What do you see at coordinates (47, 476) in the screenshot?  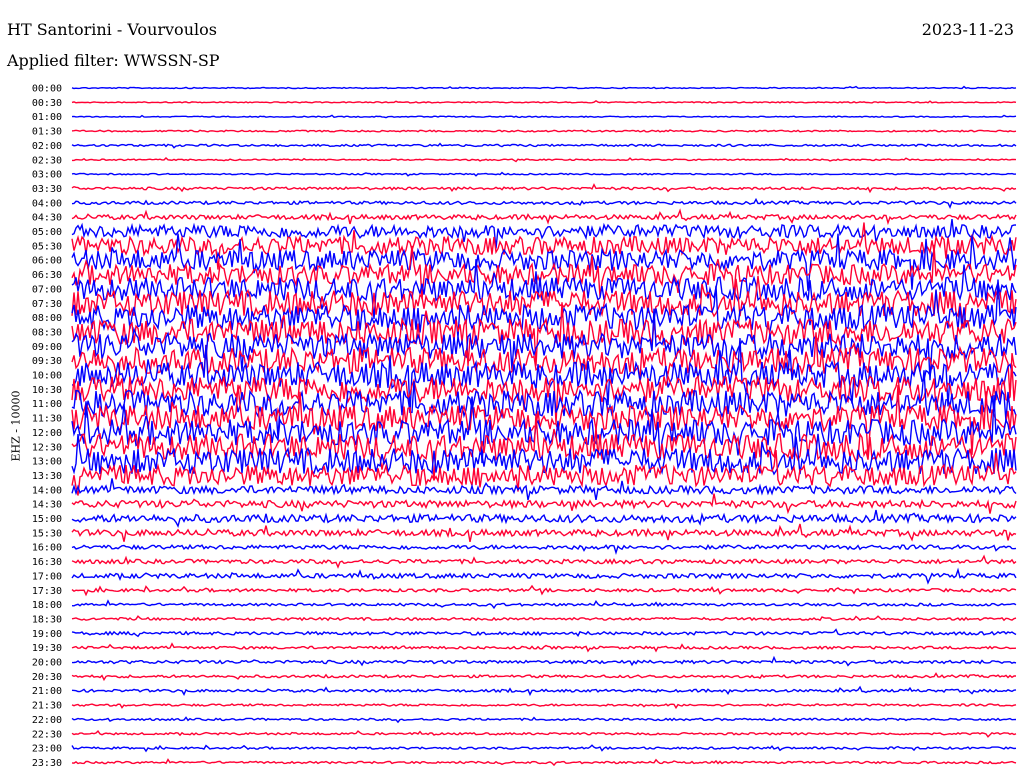 I see `time-tick-label: 13:30` at bounding box center [47, 476].